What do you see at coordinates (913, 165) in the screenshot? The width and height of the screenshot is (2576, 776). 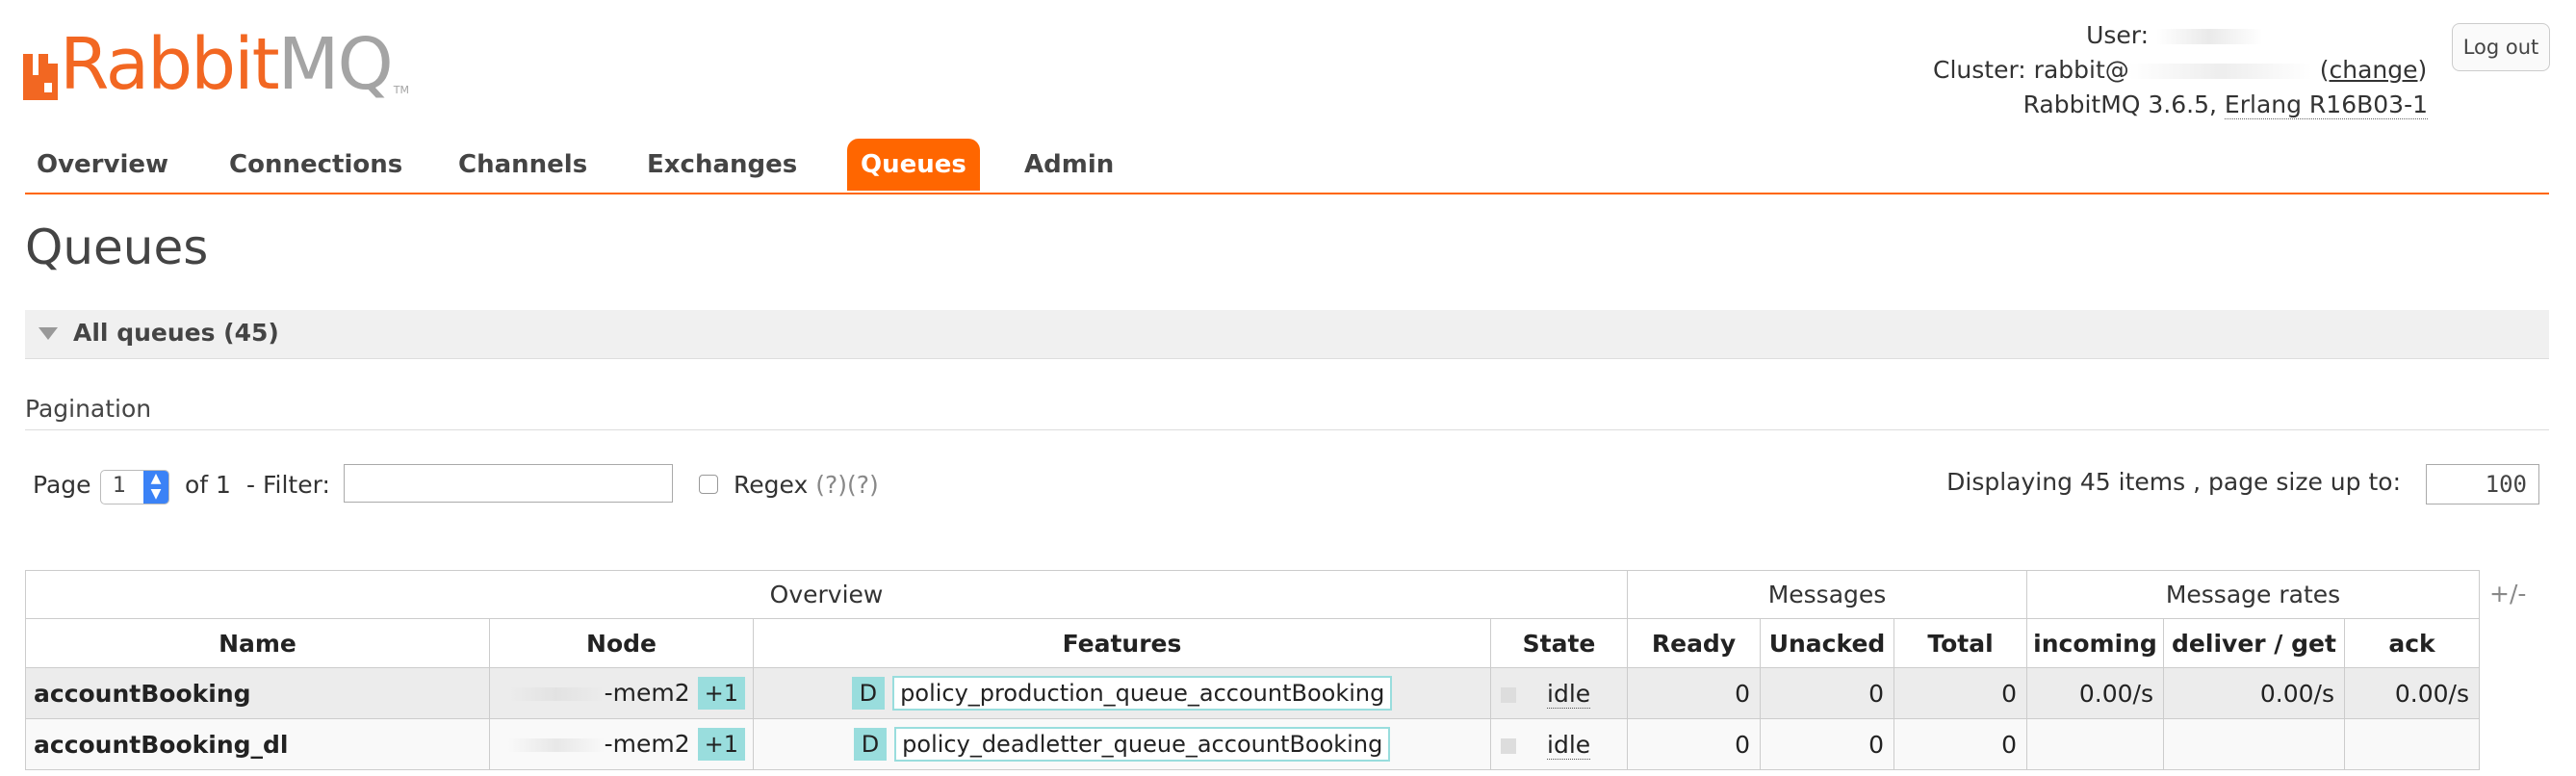 I see `tab-queues: Queues` at bounding box center [913, 165].